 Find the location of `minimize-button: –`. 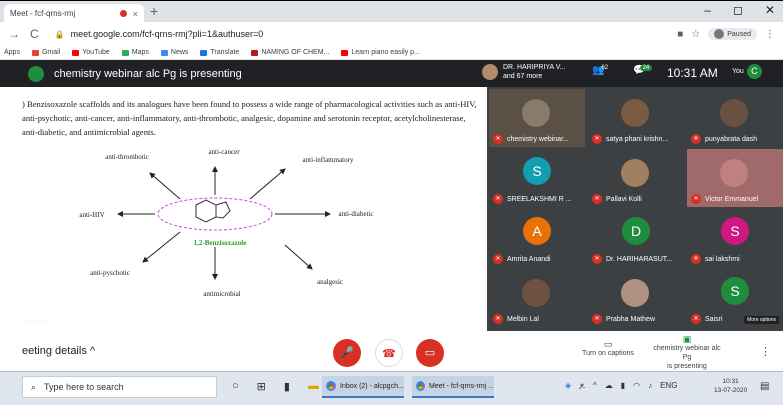

minimize-button: – is located at coordinates (707, 10).